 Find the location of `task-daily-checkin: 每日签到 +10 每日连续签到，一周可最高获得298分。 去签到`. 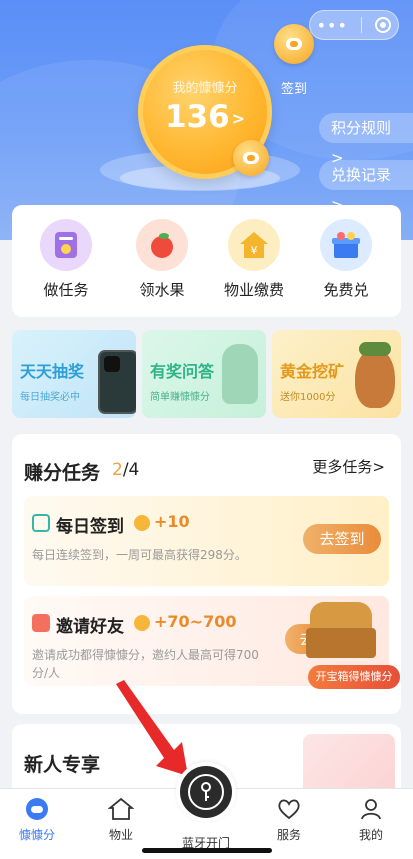

task-daily-checkin: 每日签到 +10 每日连续签到，一周可最高获得298分。 去签到 is located at coordinates (206, 541).